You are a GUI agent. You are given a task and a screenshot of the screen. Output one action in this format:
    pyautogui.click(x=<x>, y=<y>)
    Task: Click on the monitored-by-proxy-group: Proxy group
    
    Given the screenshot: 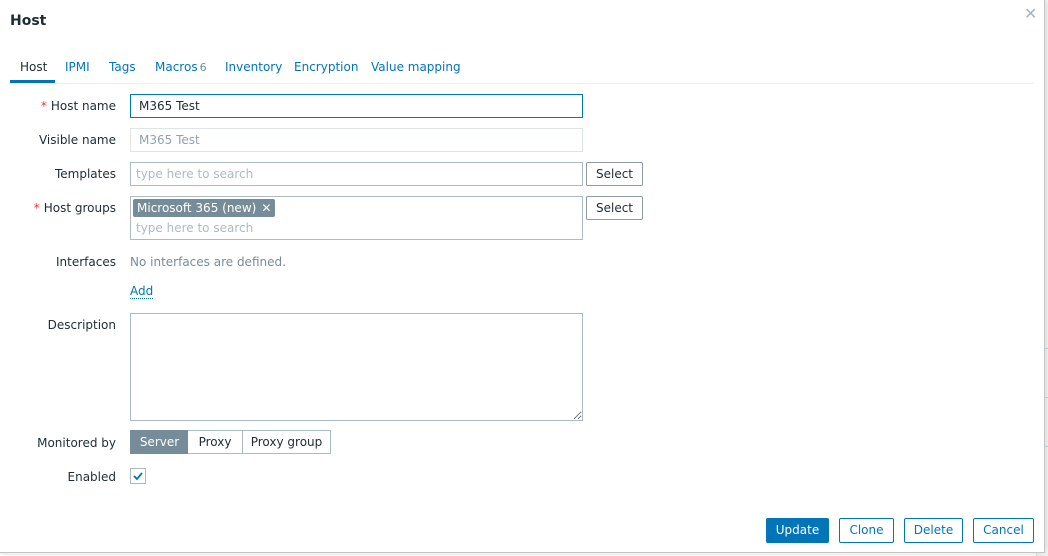 What is the action you would take?
    pyautogui.click(x=286, y=442)
    